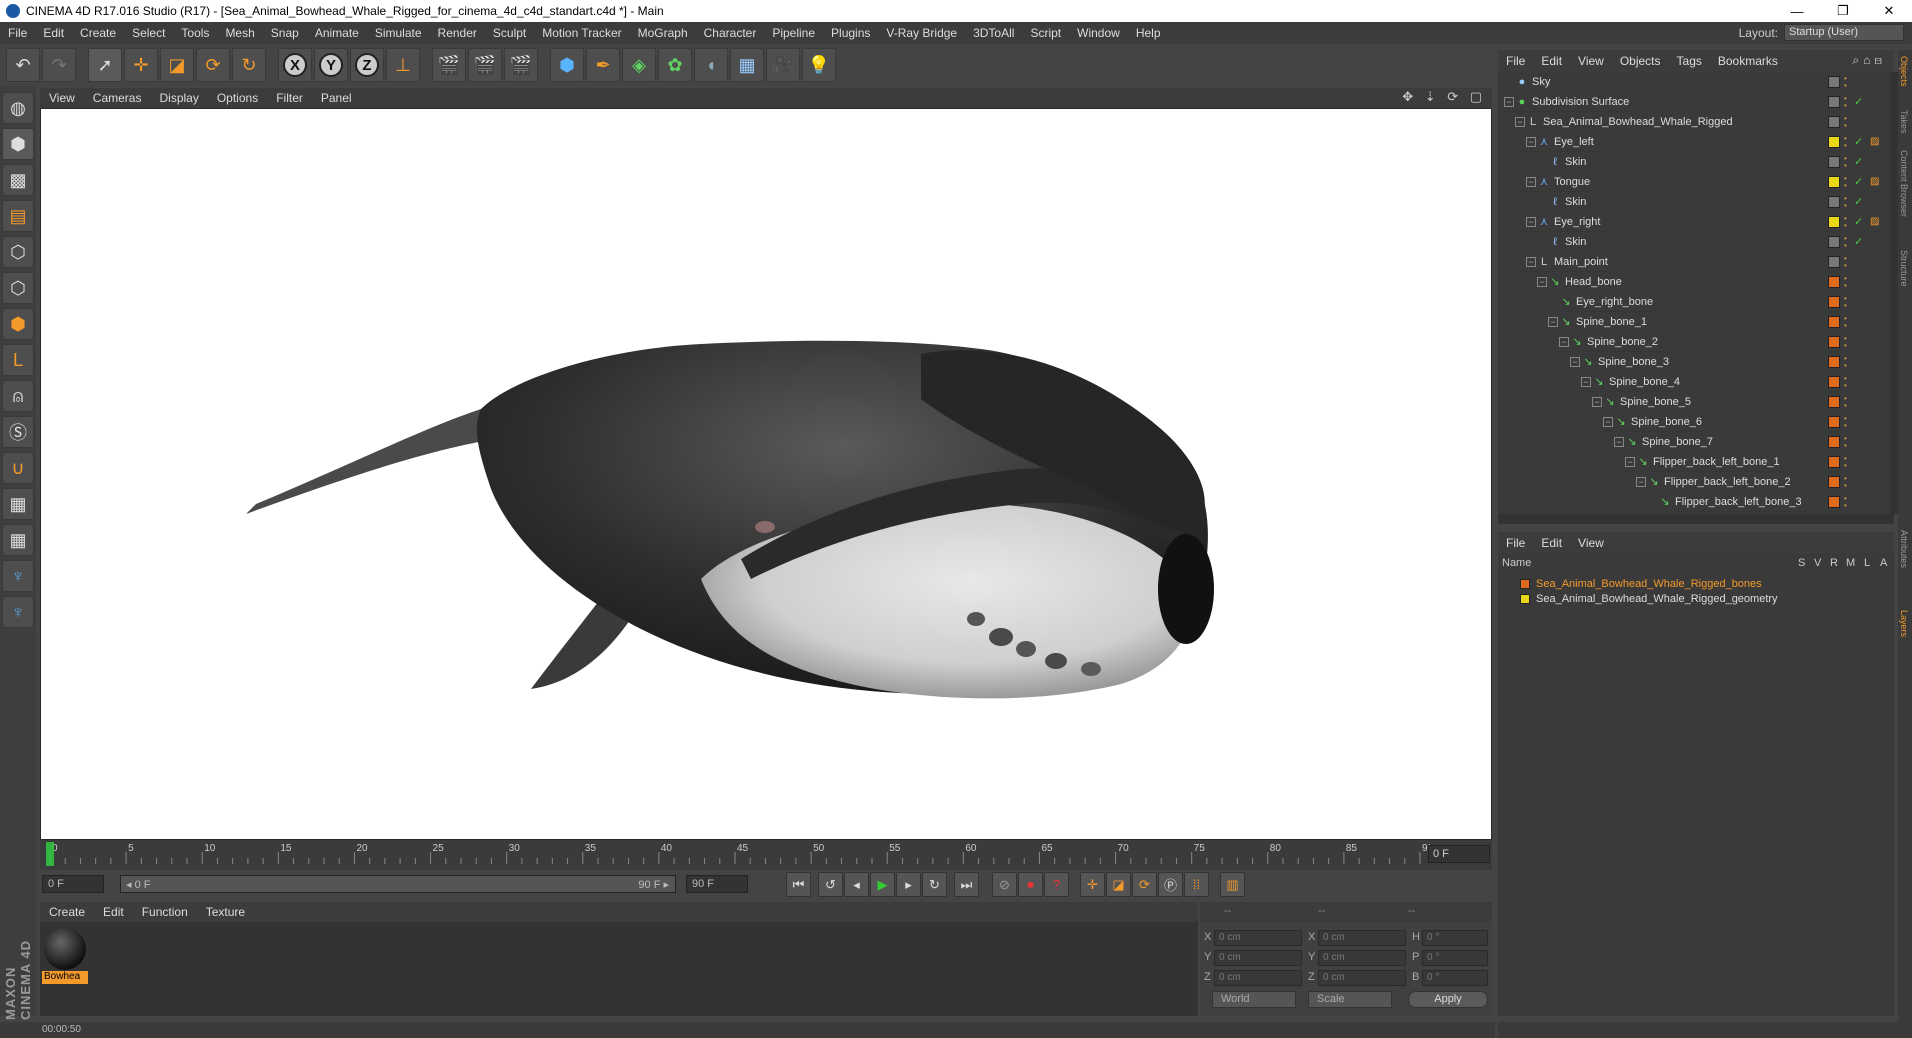  What do you see at coordinates (1694, 302) in the screenshot?
I see `object-row: ↘ Eye_right_bone • •` at bounding box center [1694, 302].